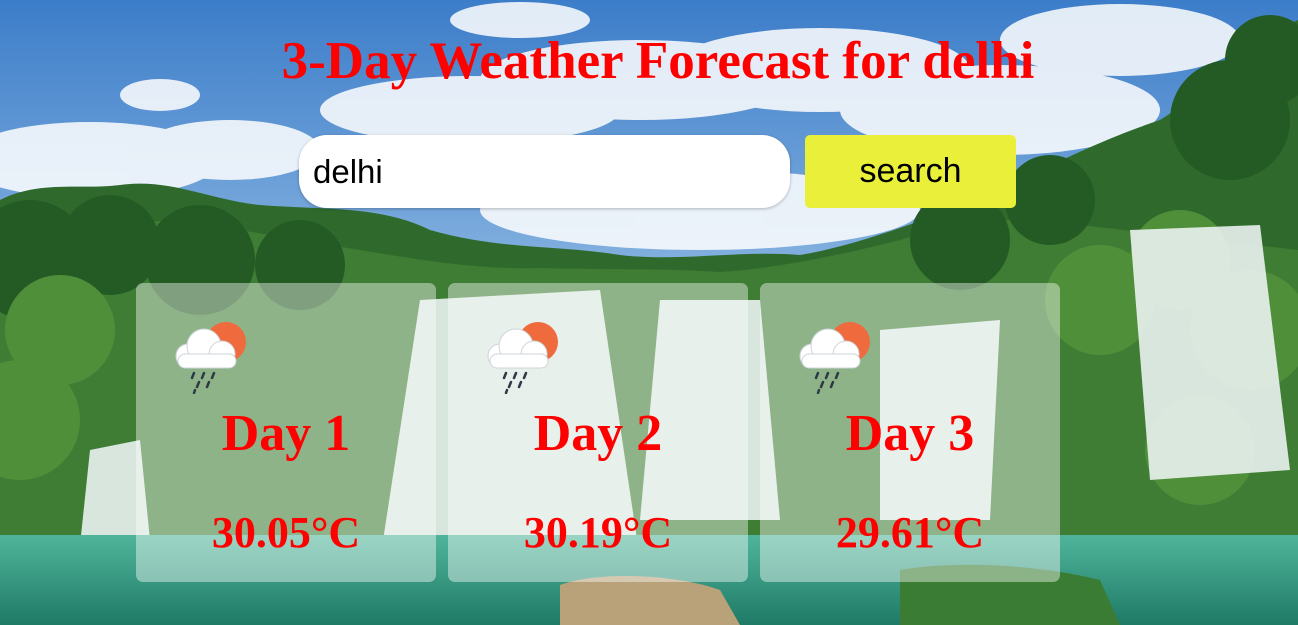 The image size is (1298, 625). Describe the element at coordinates (910, 171) in the screenshot. I see `search-button: search` at that location.